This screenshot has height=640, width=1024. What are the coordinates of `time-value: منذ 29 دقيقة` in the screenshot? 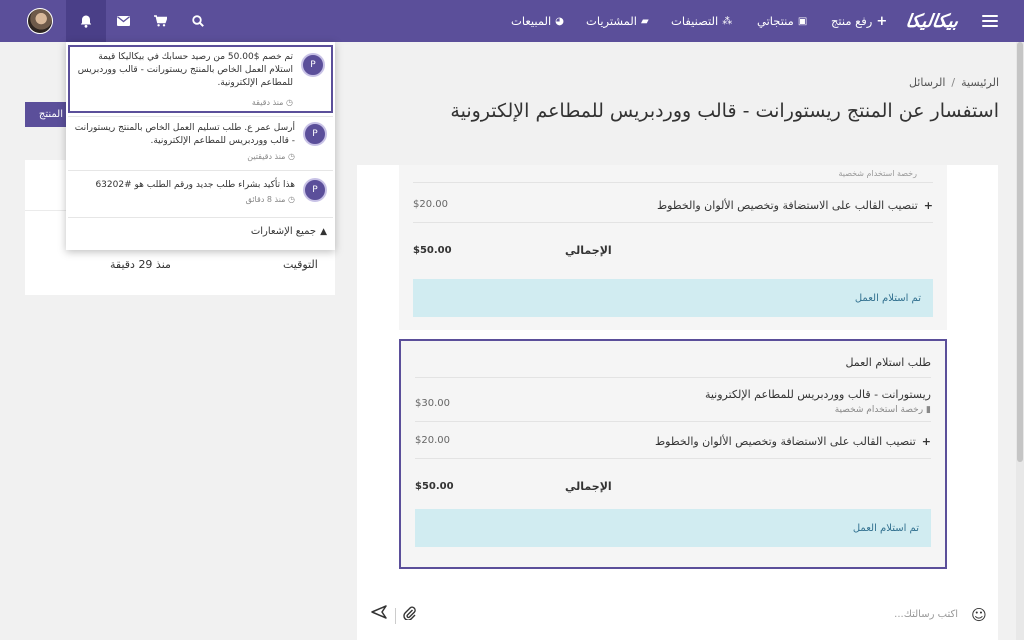 It's located at (140, 264).